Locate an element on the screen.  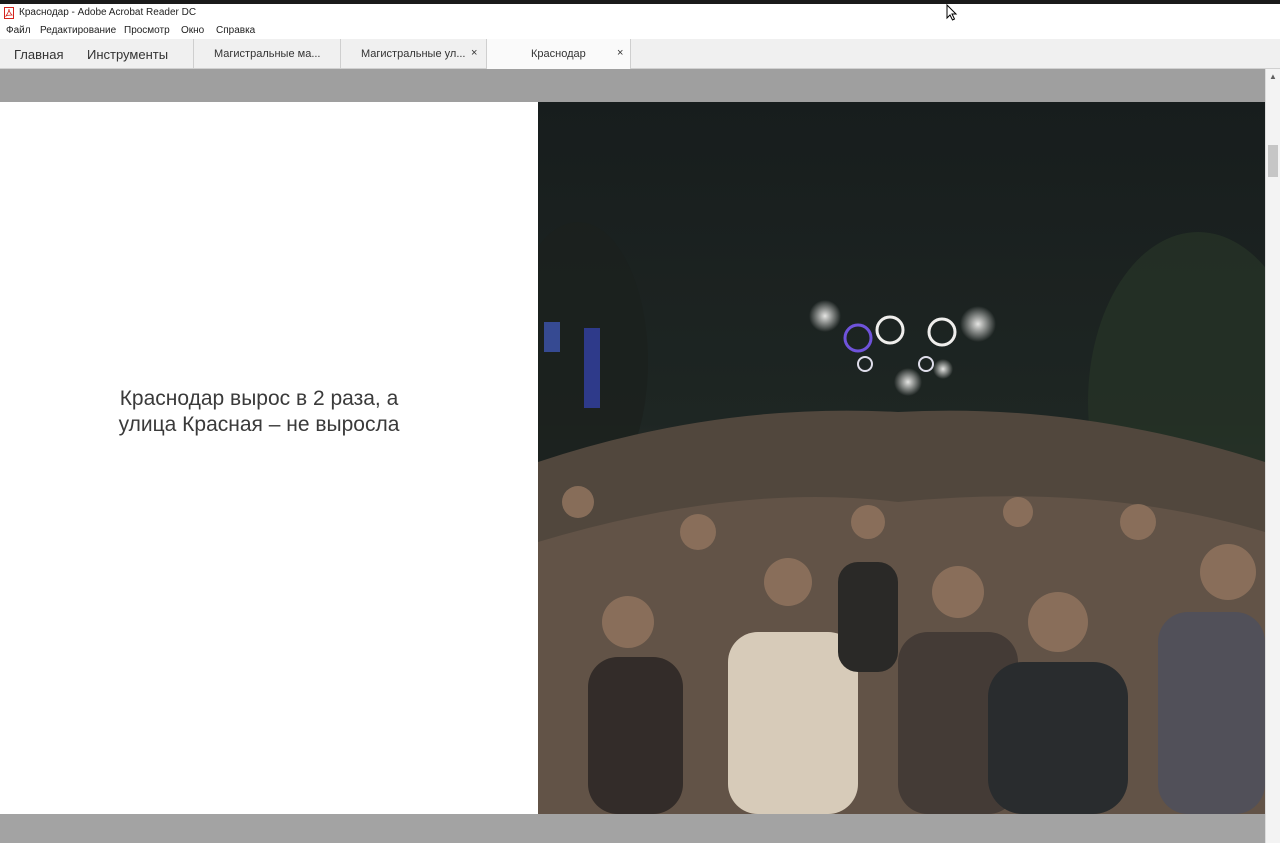
menu-edit: Редактирование is located at coordinates (78, 30).